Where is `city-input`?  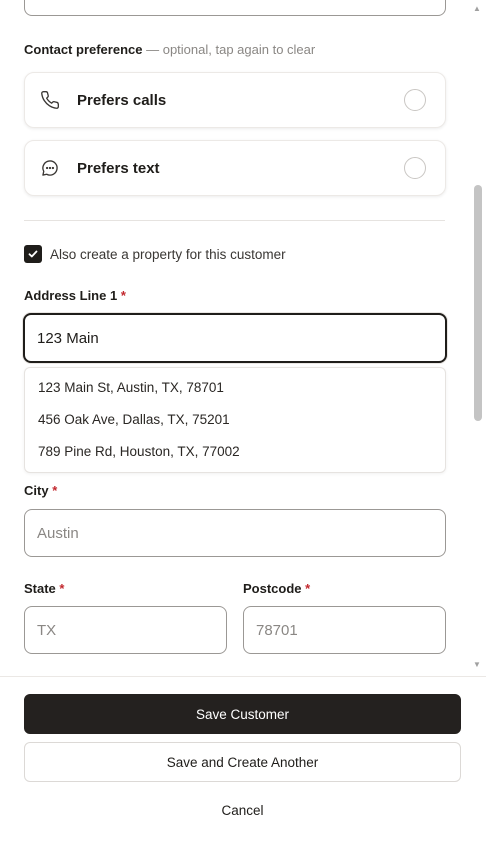 city-input is located at coordinates (235, 533).